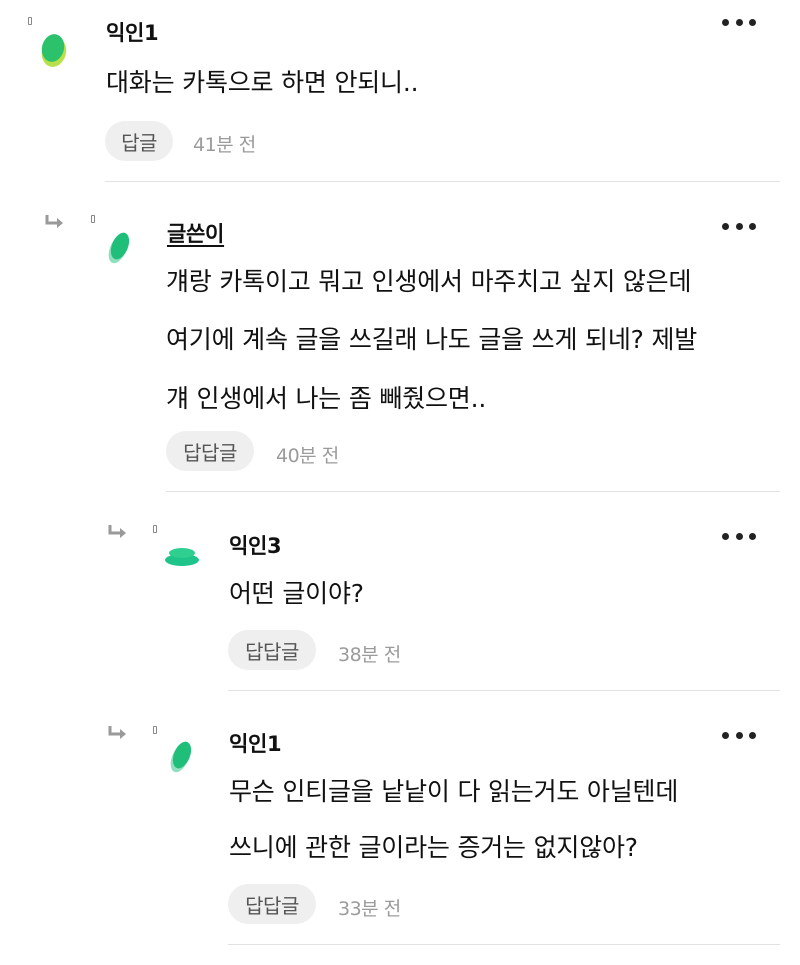 Image resolution: width=800 pixels, height=965 pixels. Describe the element at coordinates (429, 281) in the screenshot. I see `comment-text-line: 걔랑 카톡이고 뭐고 인생에서 마주치고 싶지 않은데` at that location.